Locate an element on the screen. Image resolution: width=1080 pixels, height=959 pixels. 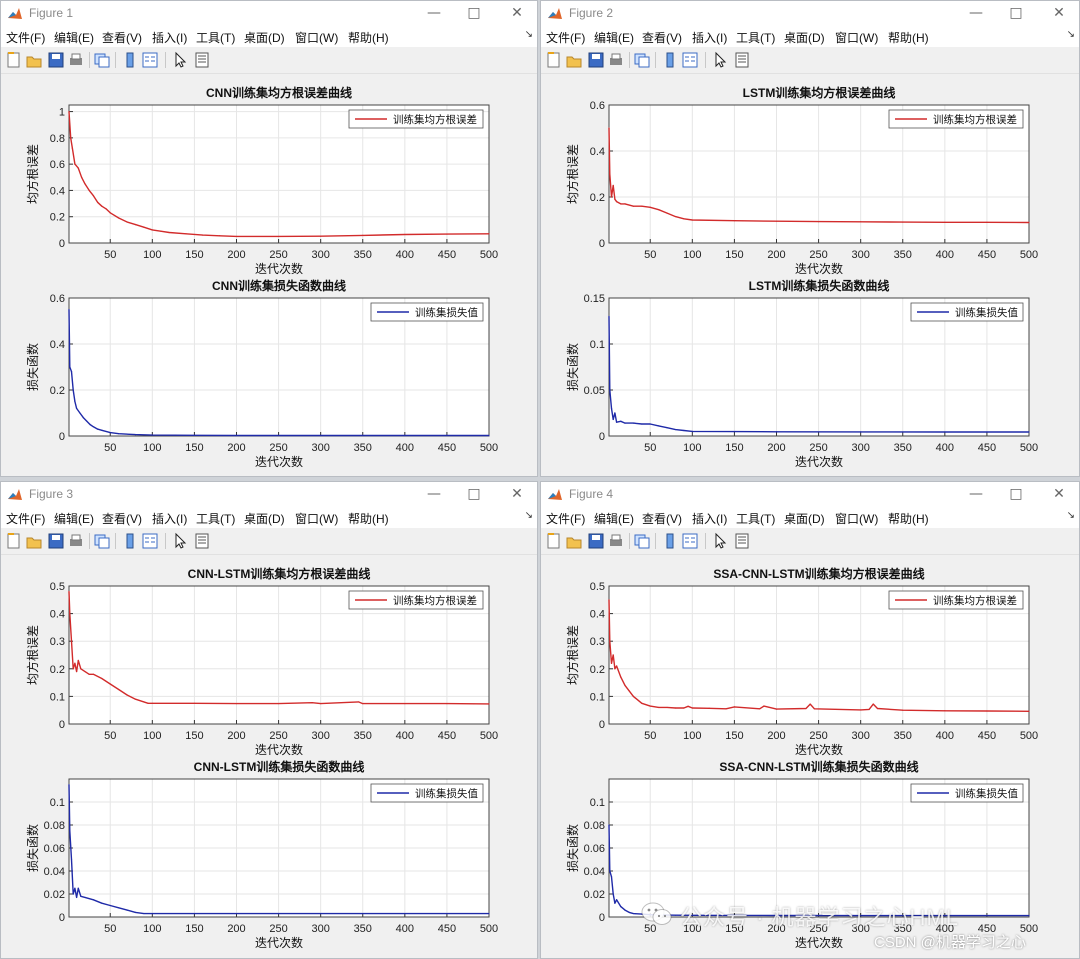
toolbar-separator is located at coordinates (655, 60).